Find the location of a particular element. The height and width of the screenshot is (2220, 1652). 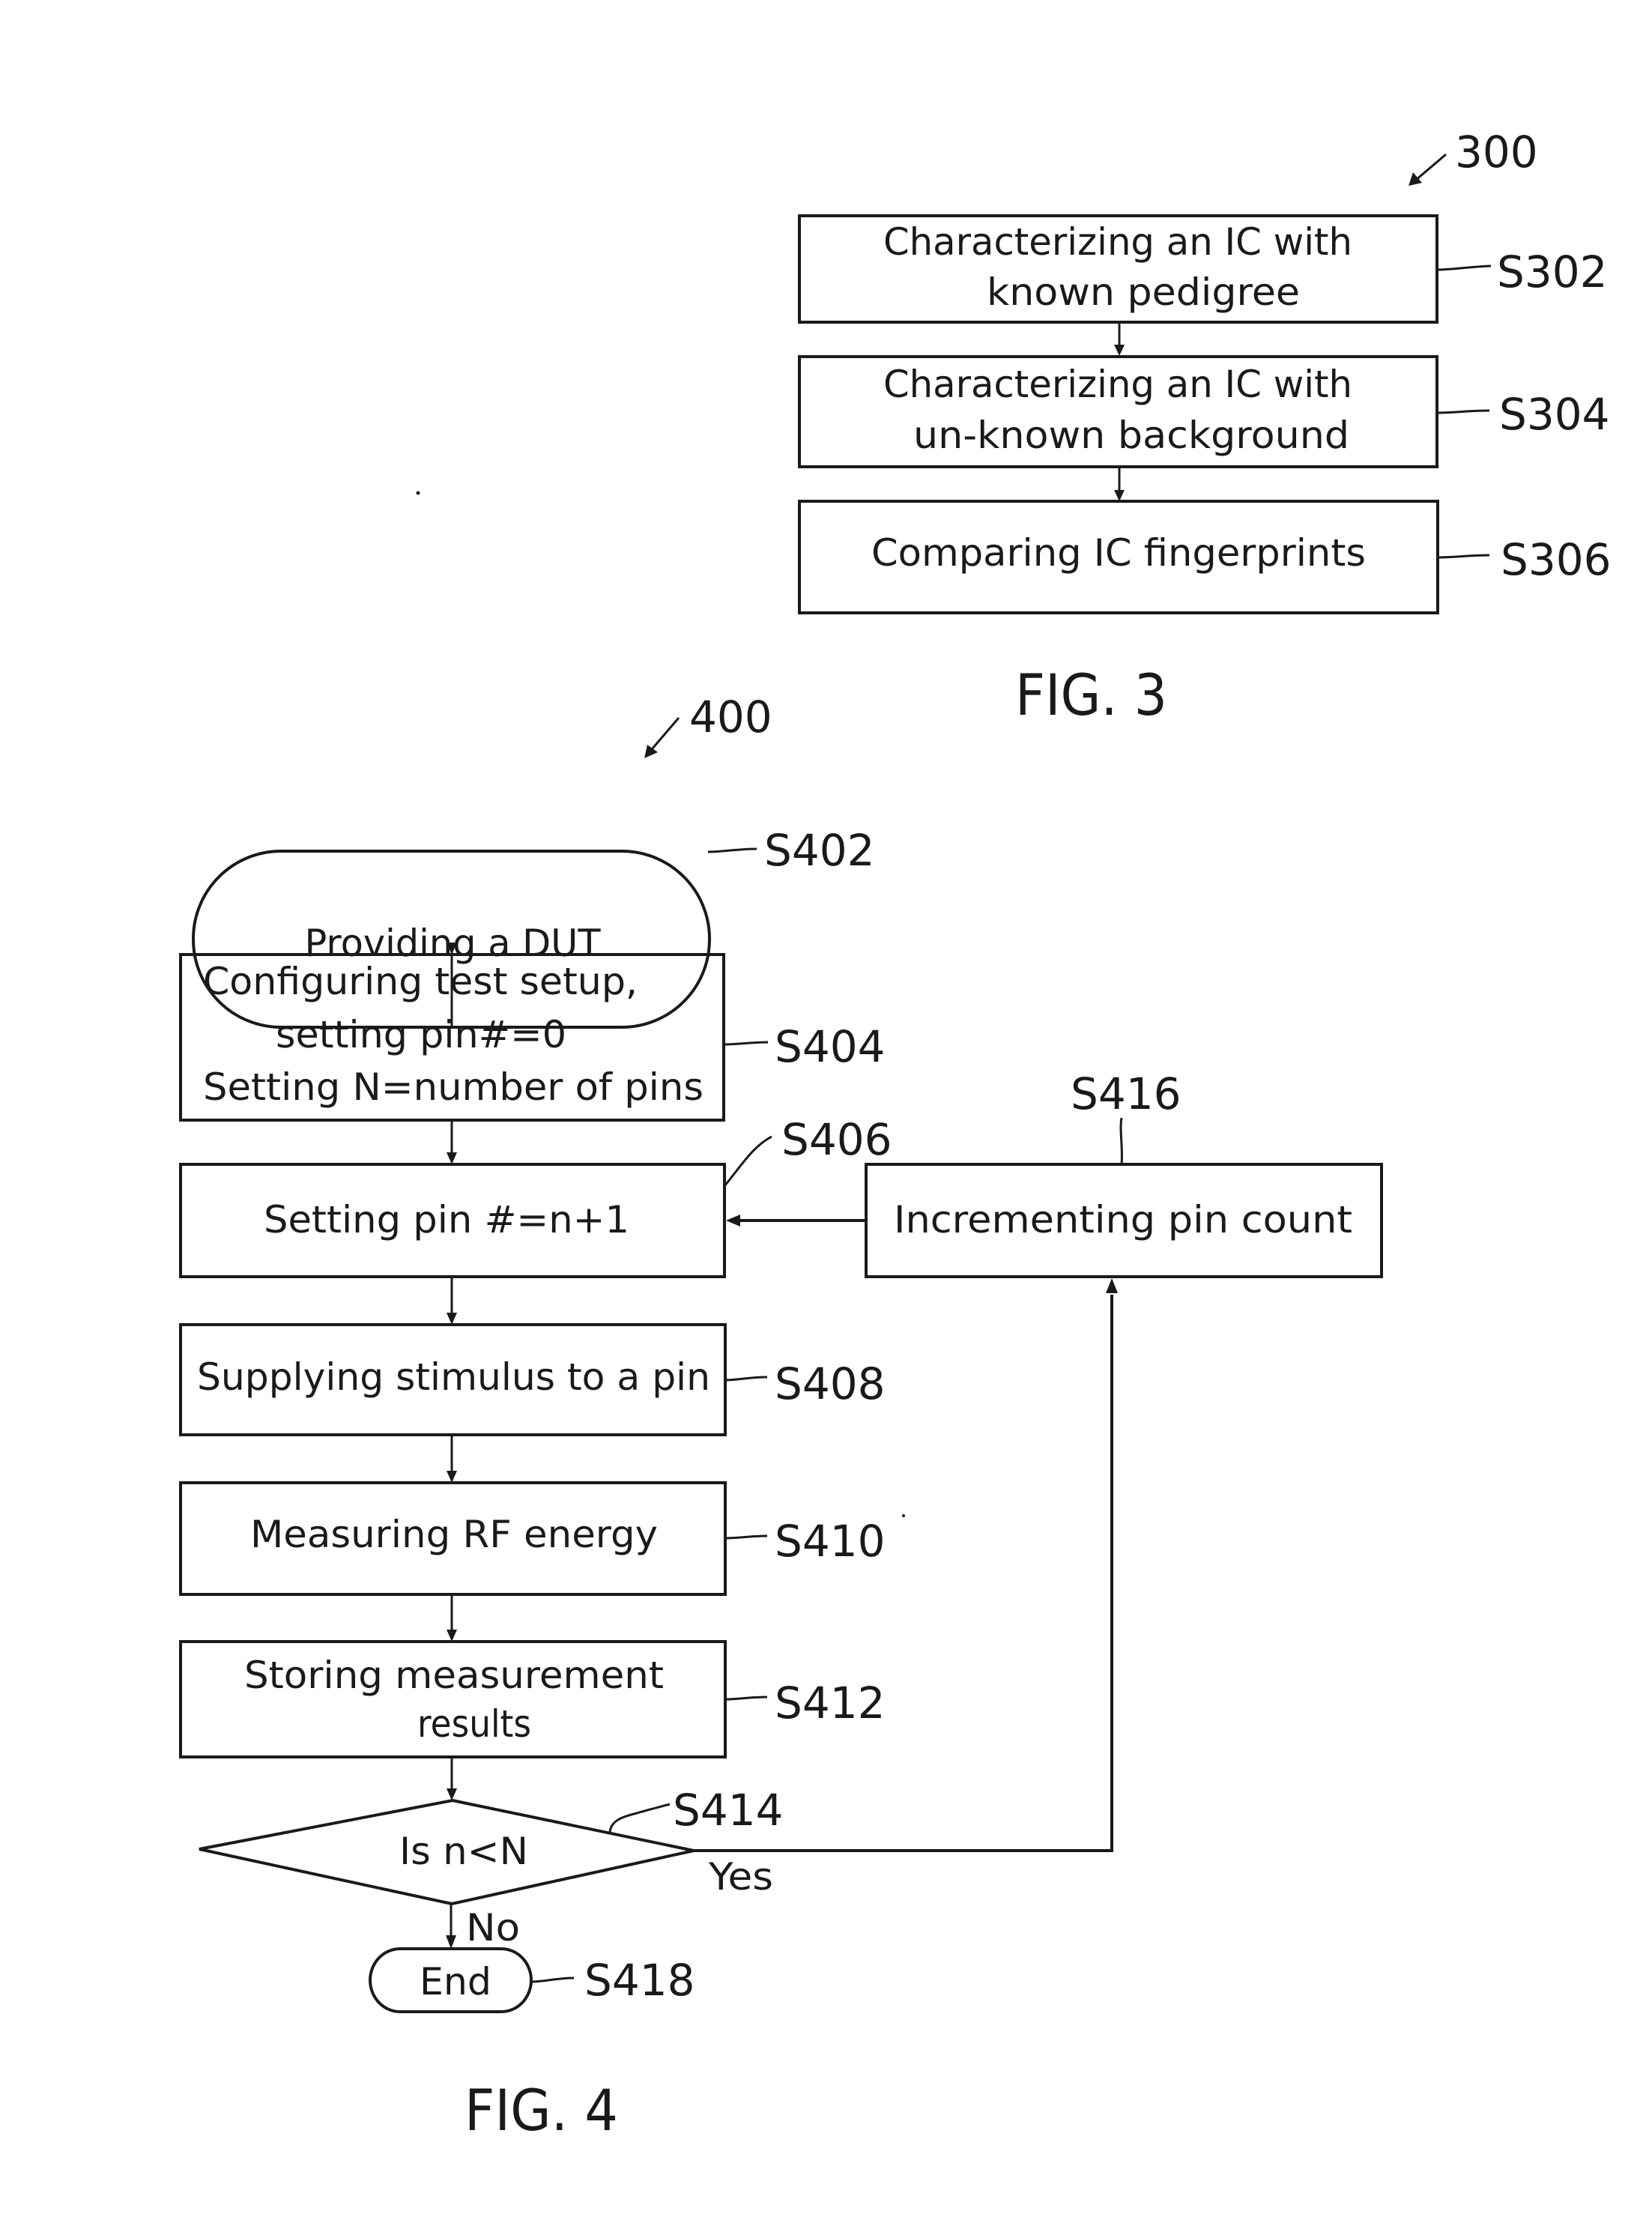

connector-arrow-s410-s412 is located at coordinates (452, 1618).